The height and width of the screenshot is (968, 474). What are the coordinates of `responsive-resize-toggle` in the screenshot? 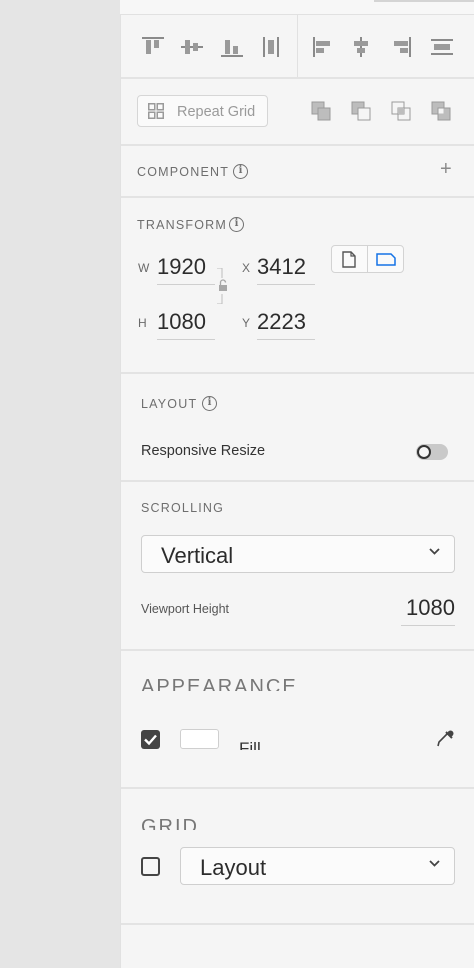 It's located at (432, 452).